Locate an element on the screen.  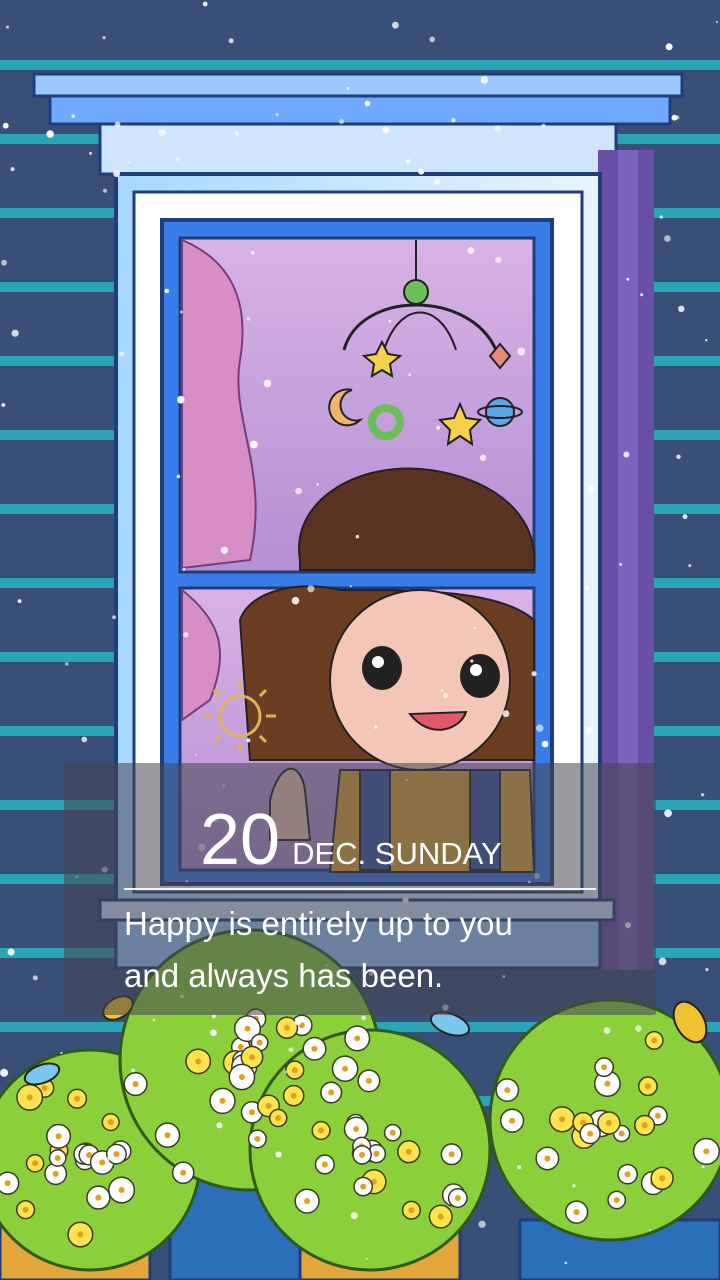
date-display: 20 DEC. SUNDAY is located at coordinates (351, 840).